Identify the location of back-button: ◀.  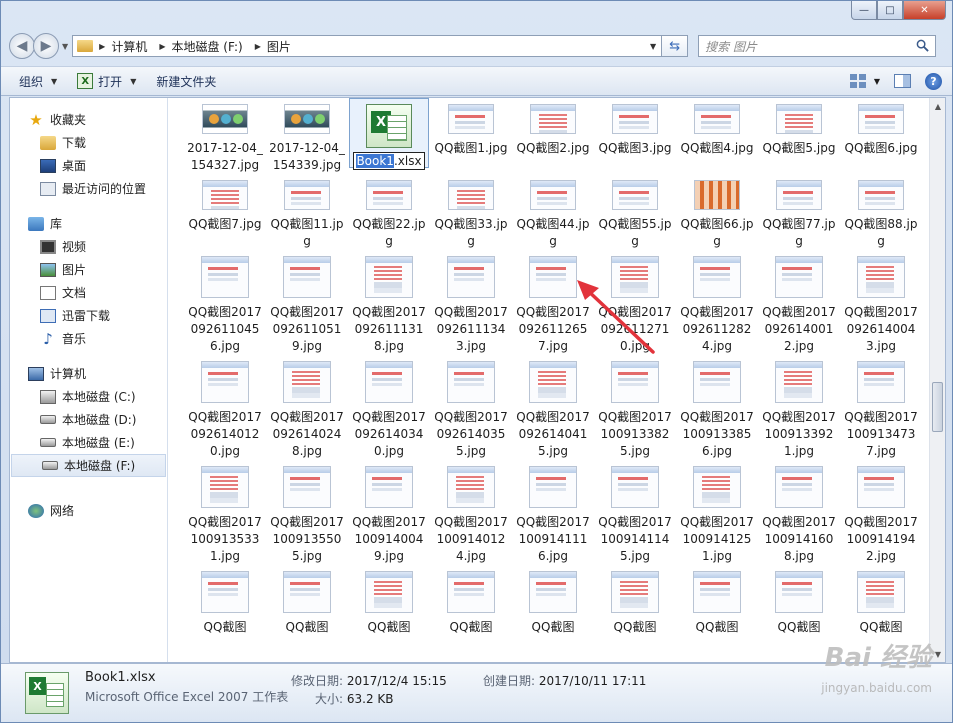
(22, 46).